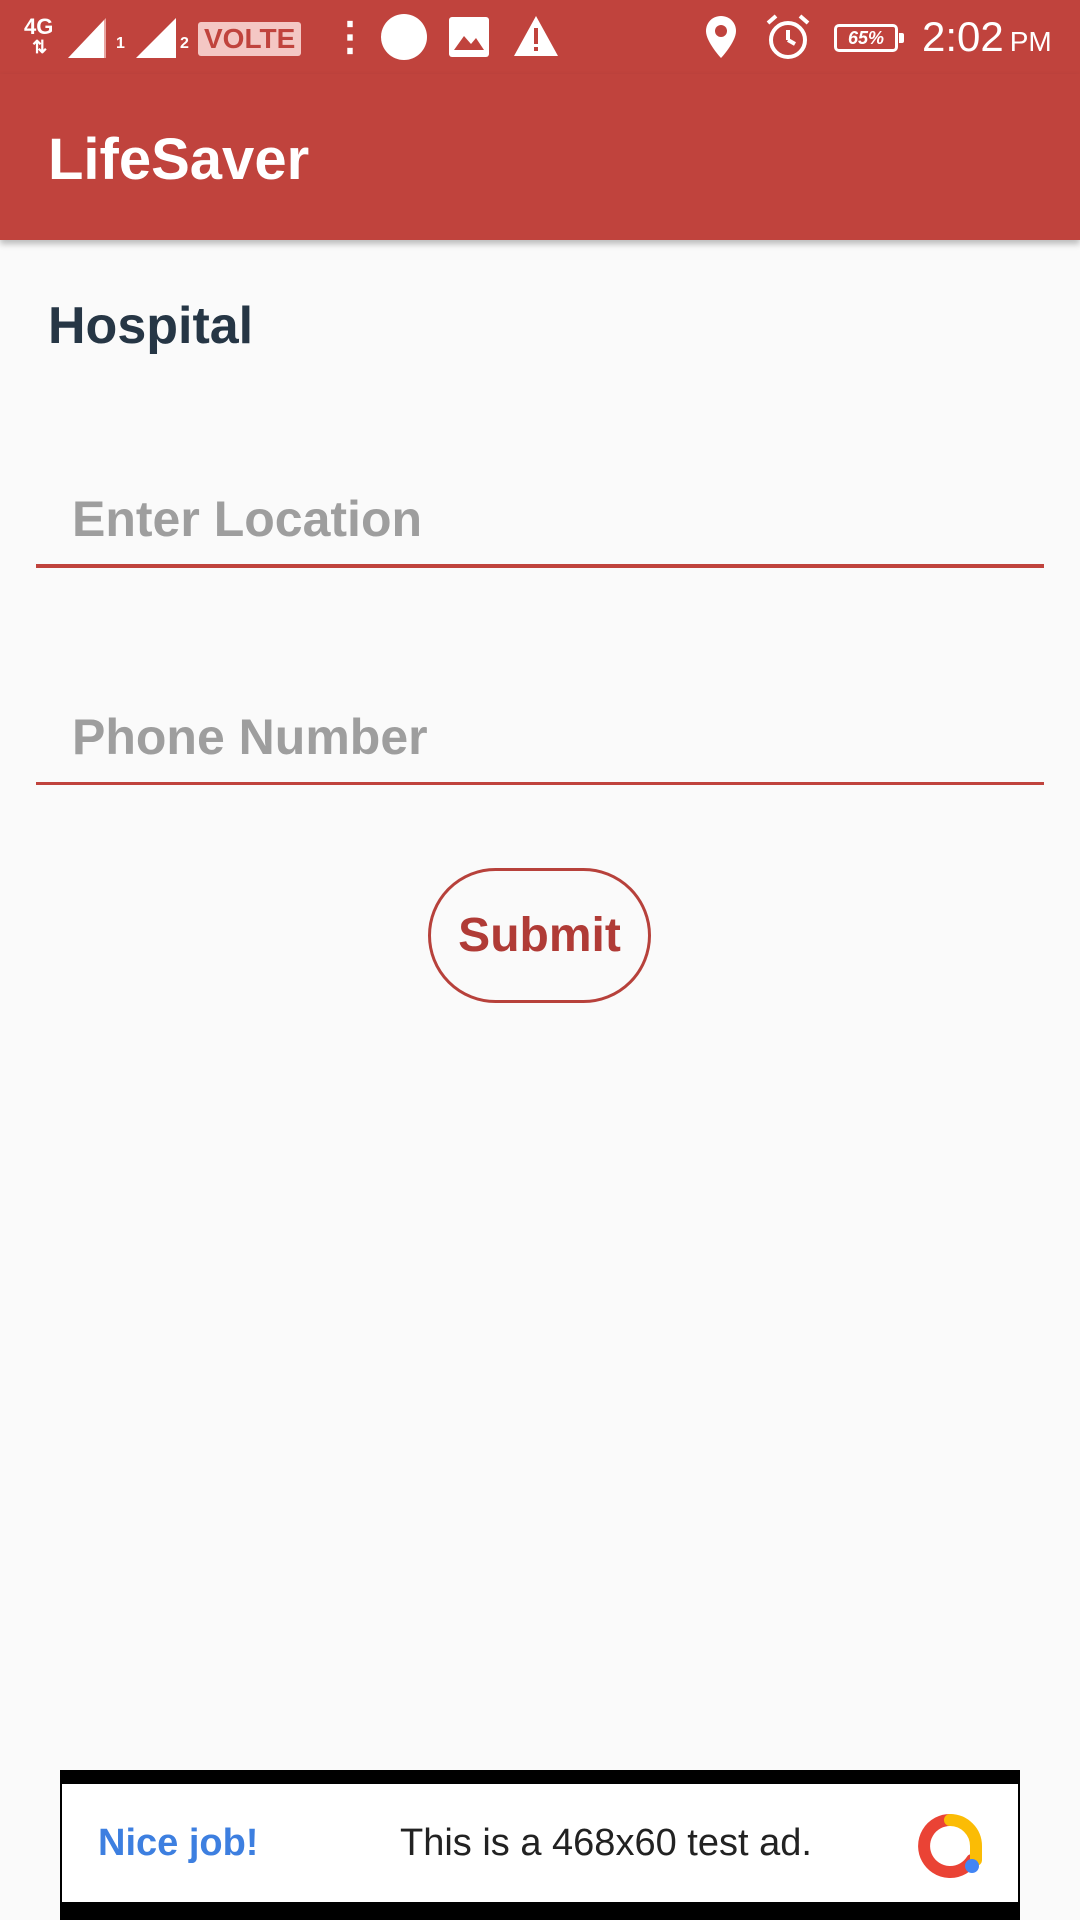  I want to click on ad-banner: Nice job! This is a 468x60 test ad., so click(540, 1845).